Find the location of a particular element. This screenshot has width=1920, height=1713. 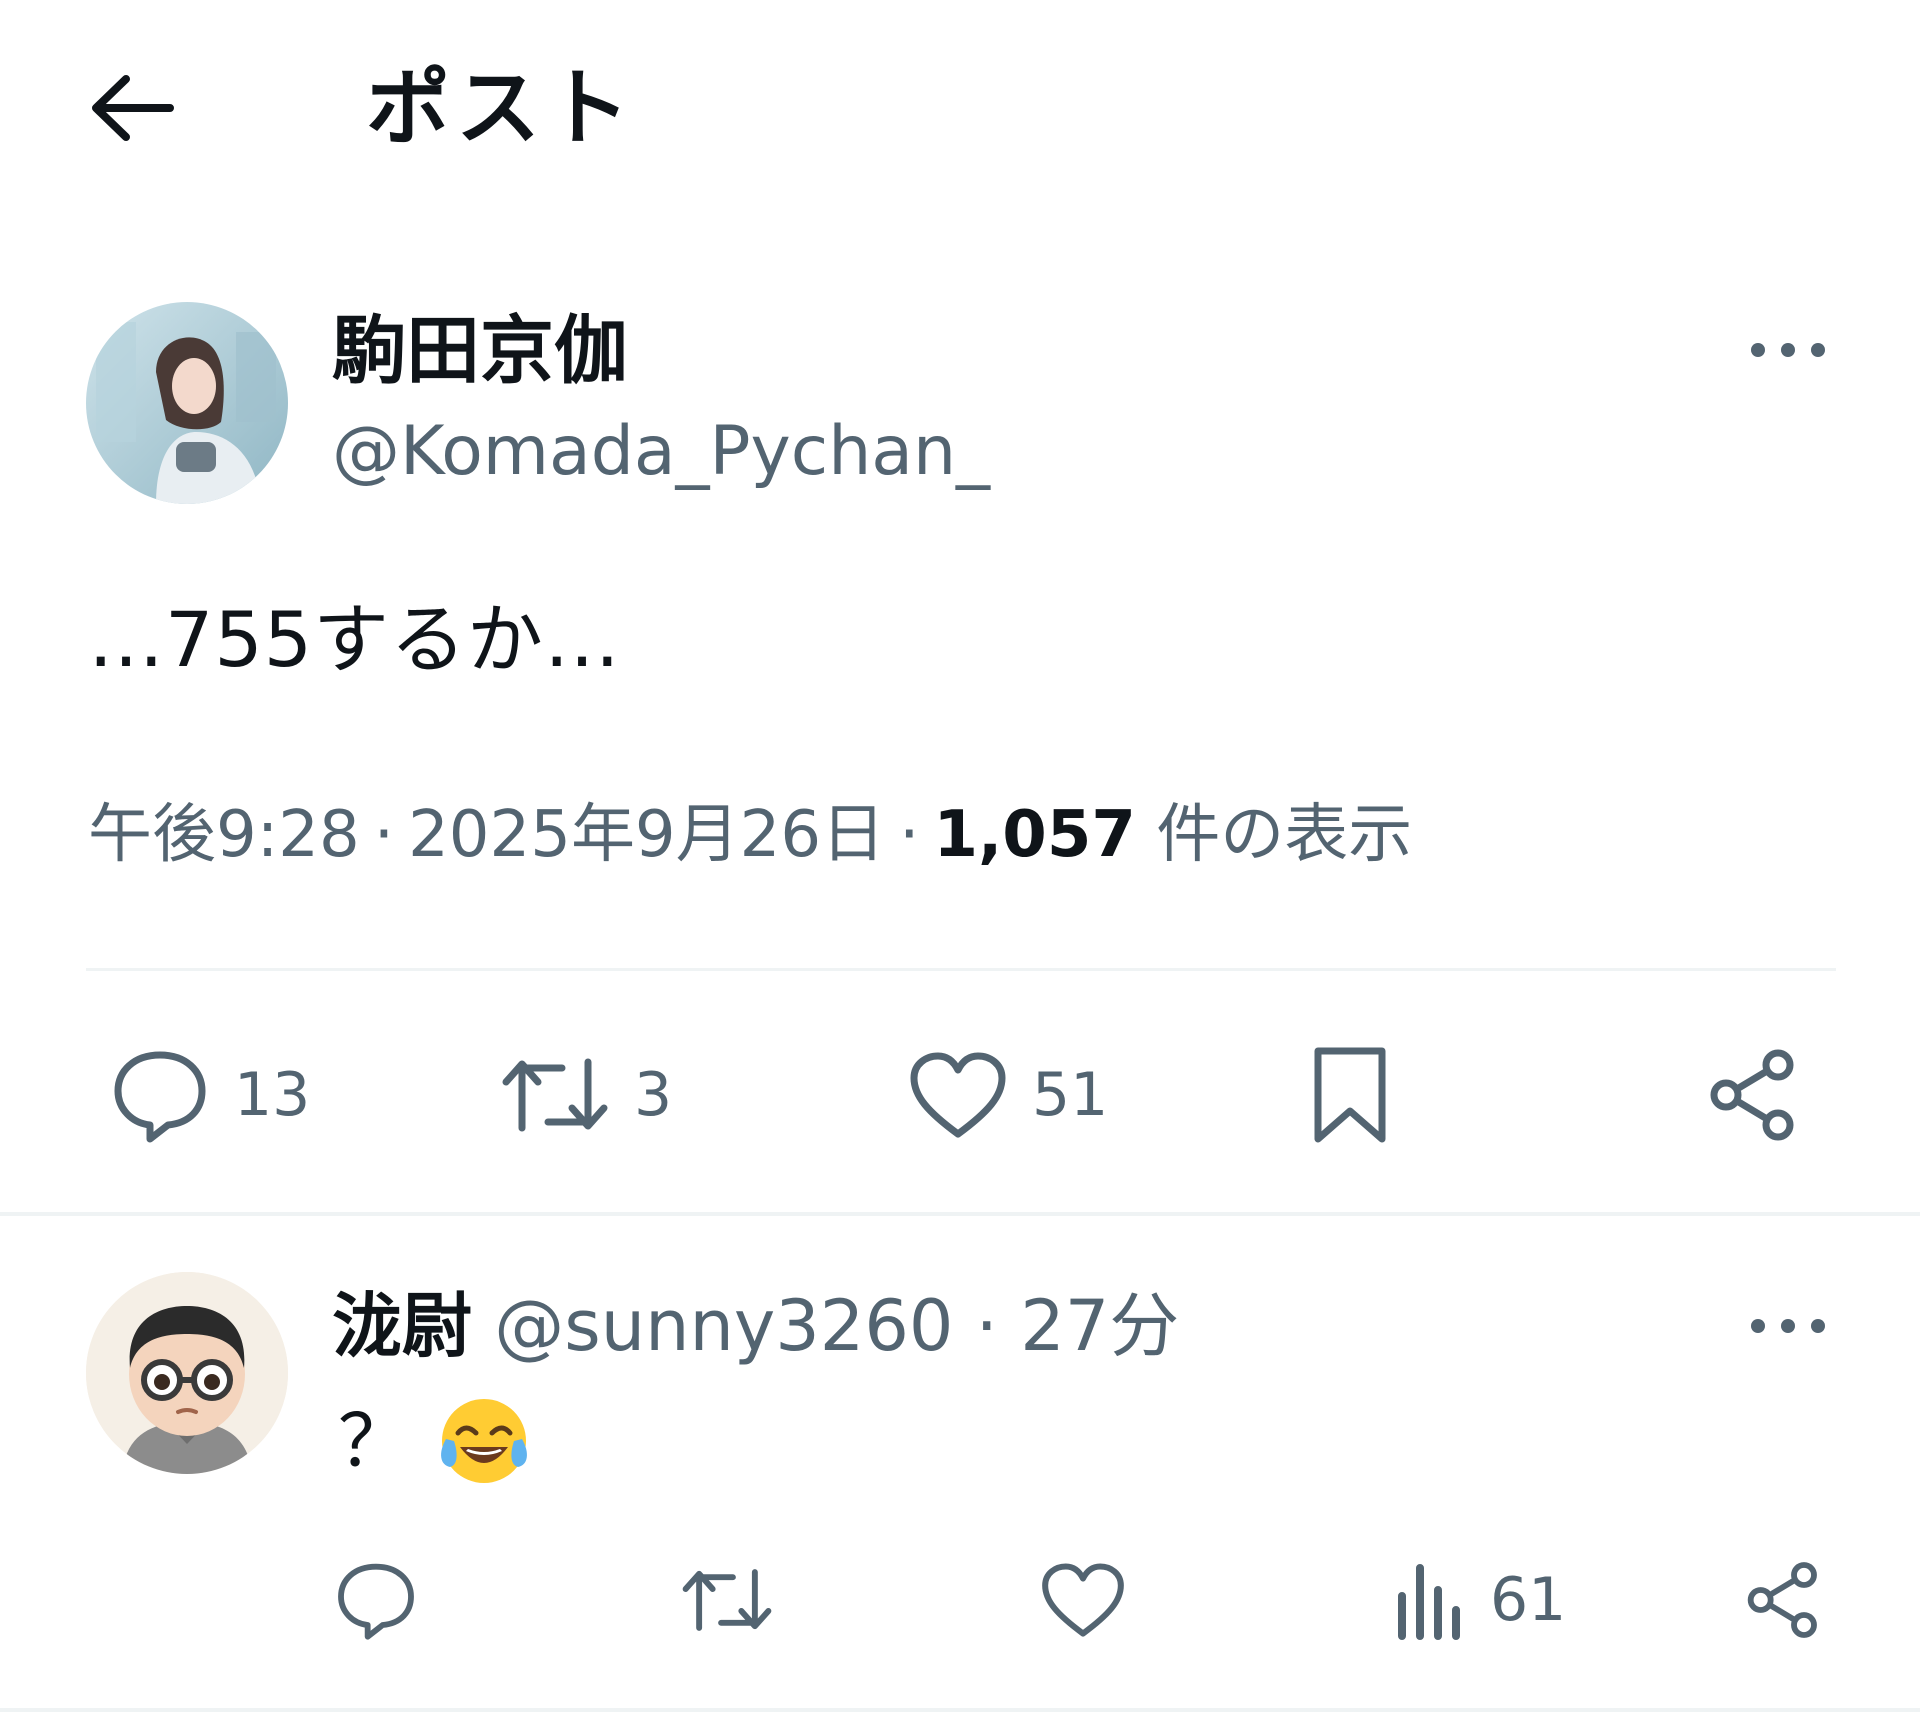

views-label: 件の表示 is located at coordinates (1284, 835).